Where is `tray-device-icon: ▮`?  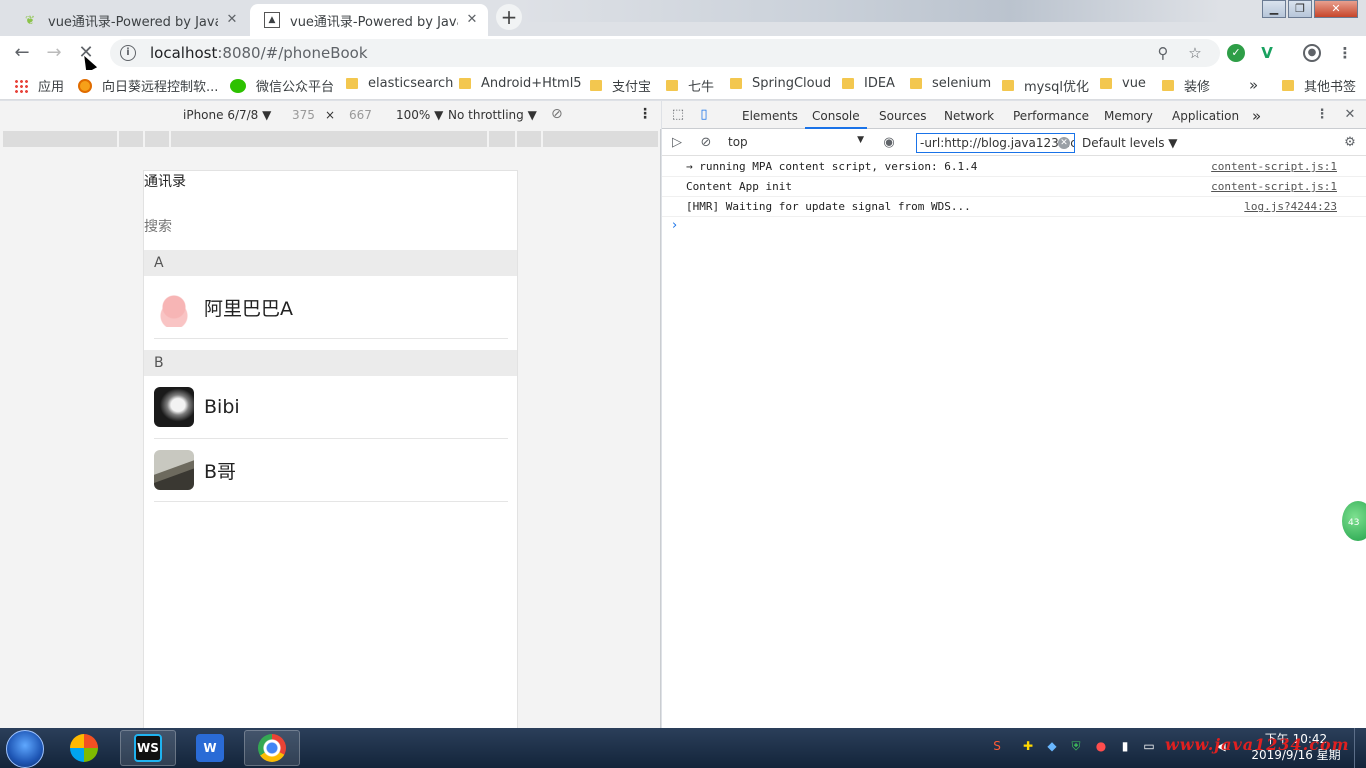 tray-device-icon: ▮ is located at coordinates (1125, 746).